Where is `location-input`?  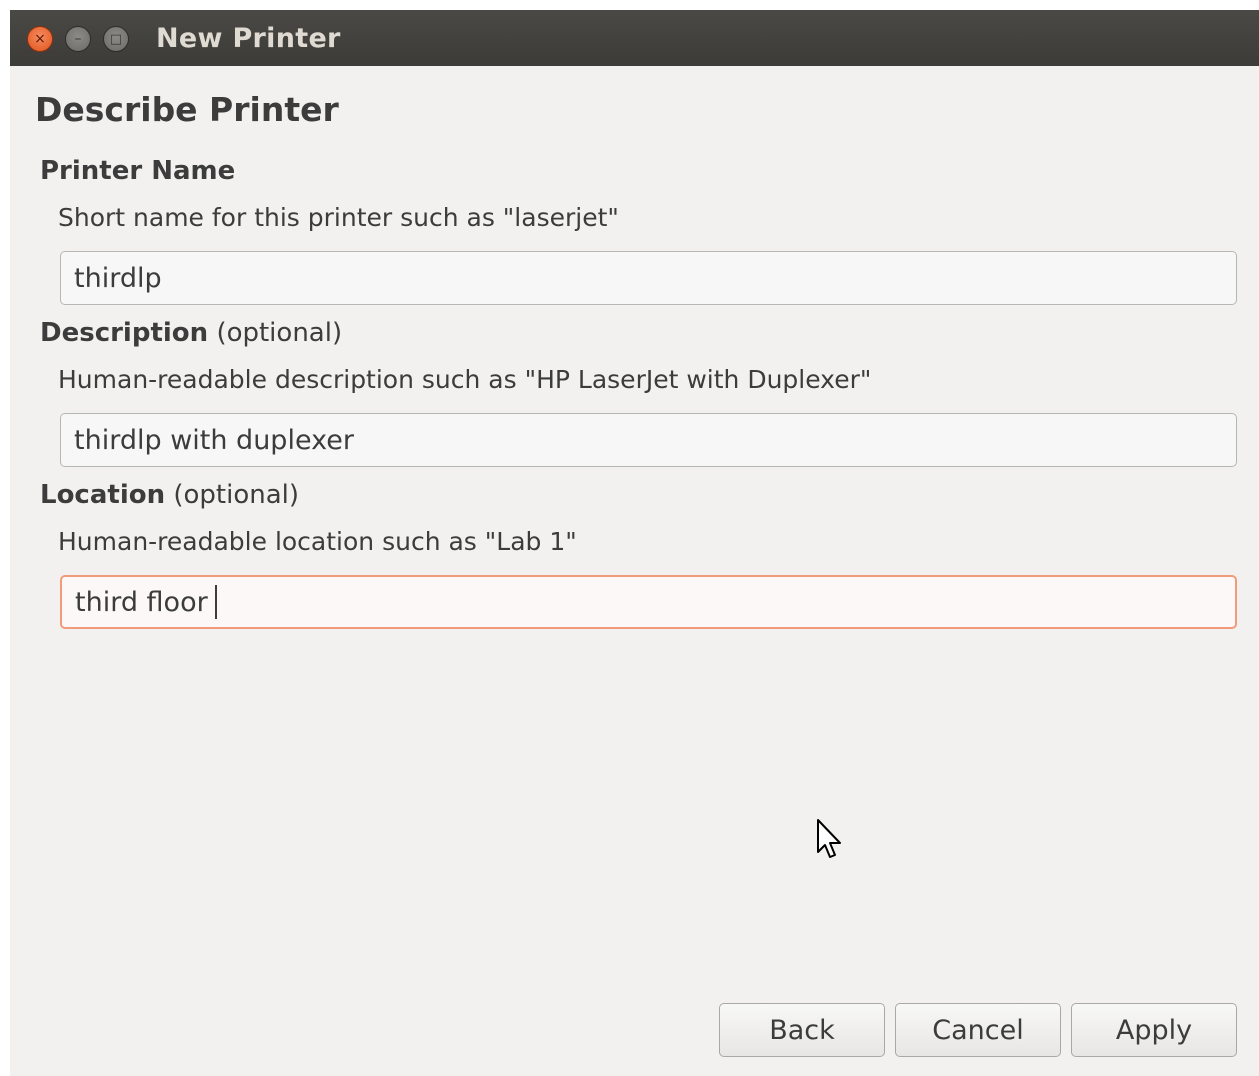 location-input is located at coordinates (648, 602).